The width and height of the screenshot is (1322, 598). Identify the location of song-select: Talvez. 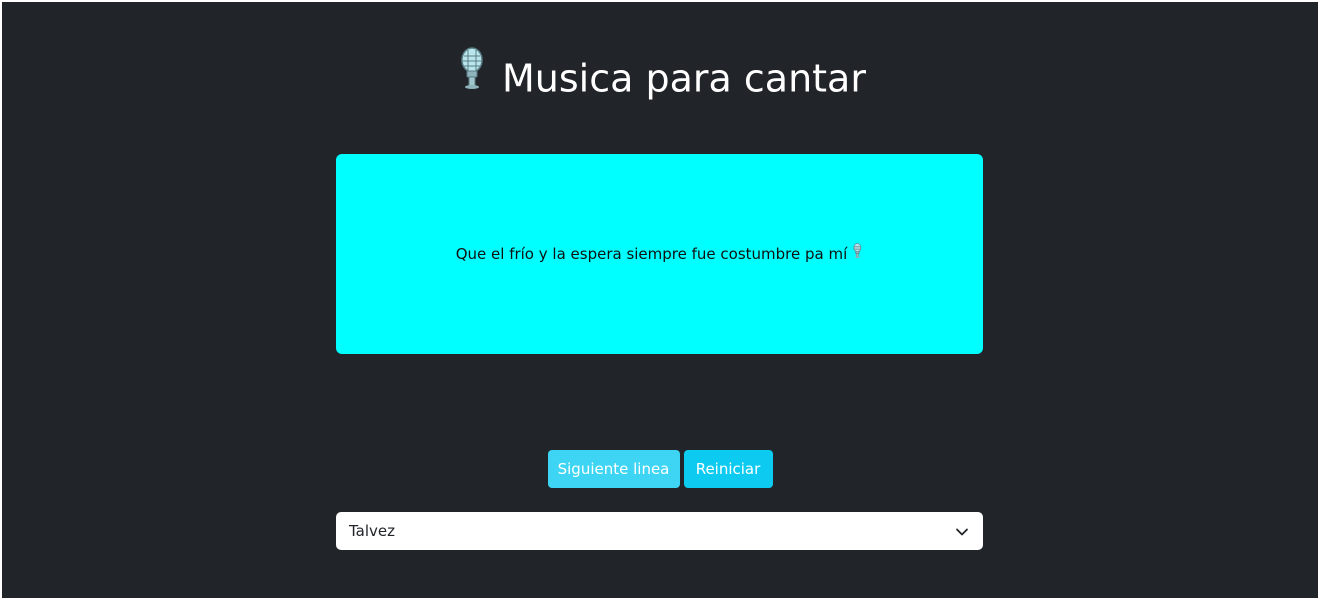
(659, 531).